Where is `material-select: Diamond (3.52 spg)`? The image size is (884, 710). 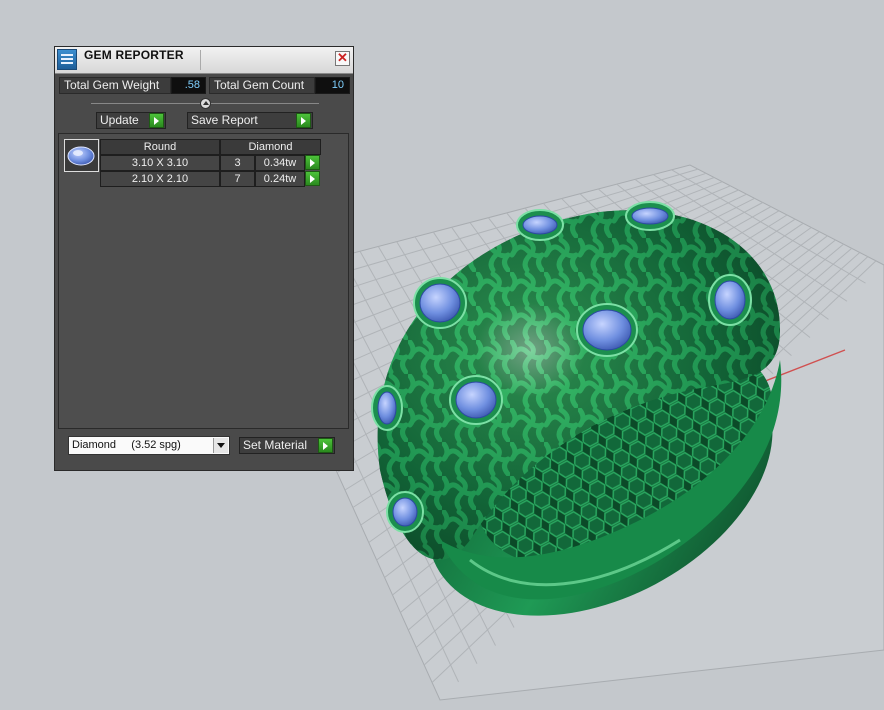 material-select: Diamond (3.52 spg) is located at coordinates (149, 445).